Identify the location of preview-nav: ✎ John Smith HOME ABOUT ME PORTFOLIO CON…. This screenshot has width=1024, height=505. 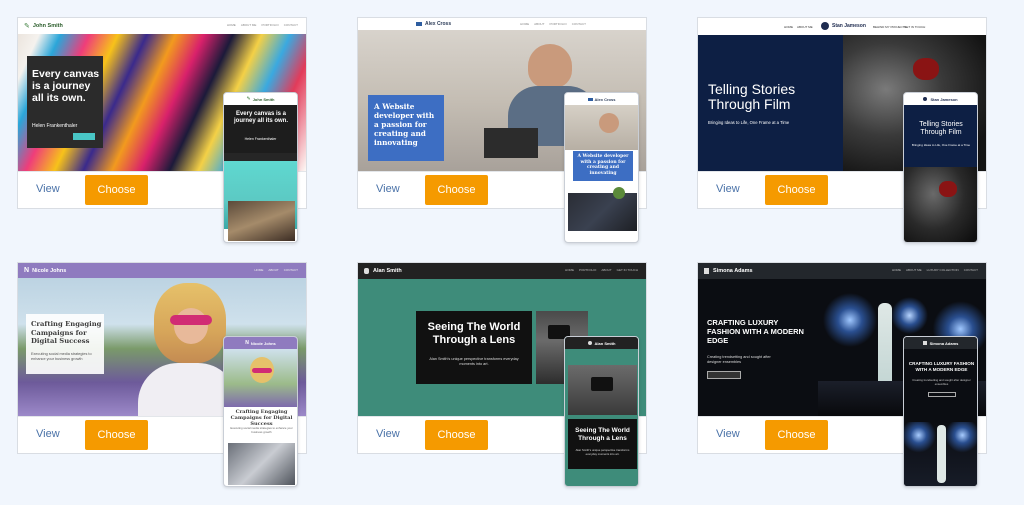
(162, 26).